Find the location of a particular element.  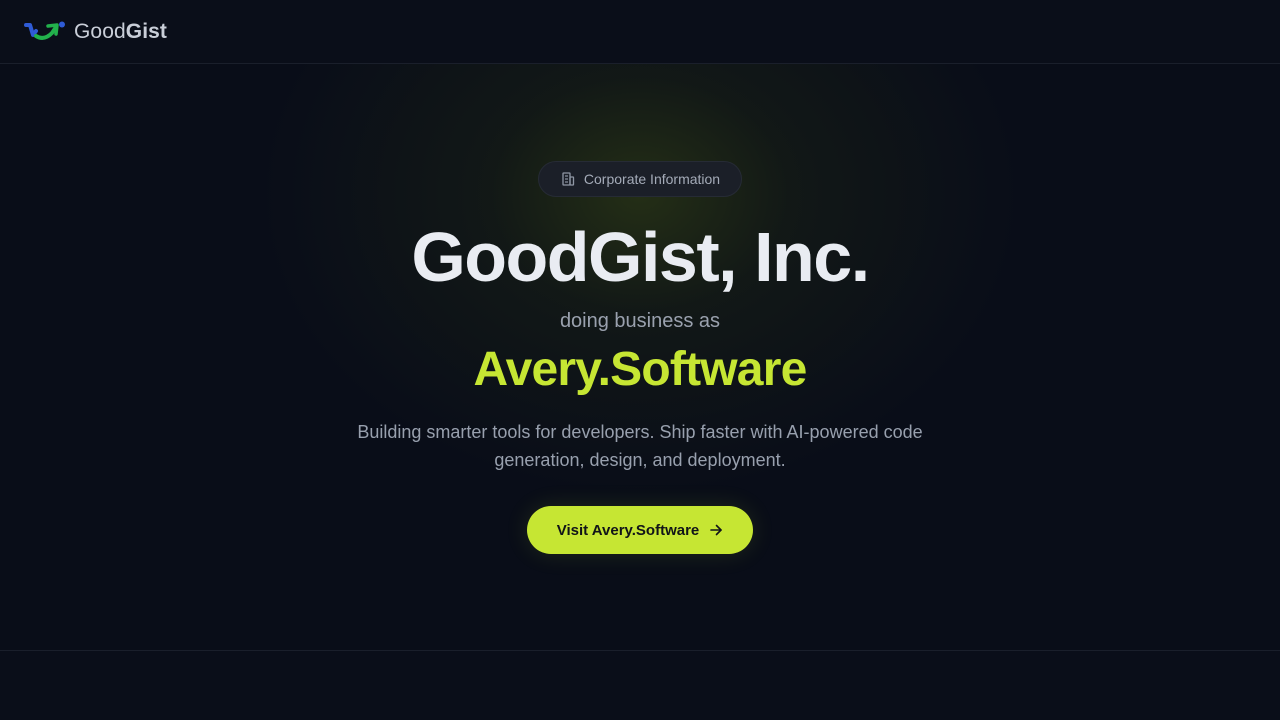

badge-label: Corporate Information is located at coordinates (652, 179).